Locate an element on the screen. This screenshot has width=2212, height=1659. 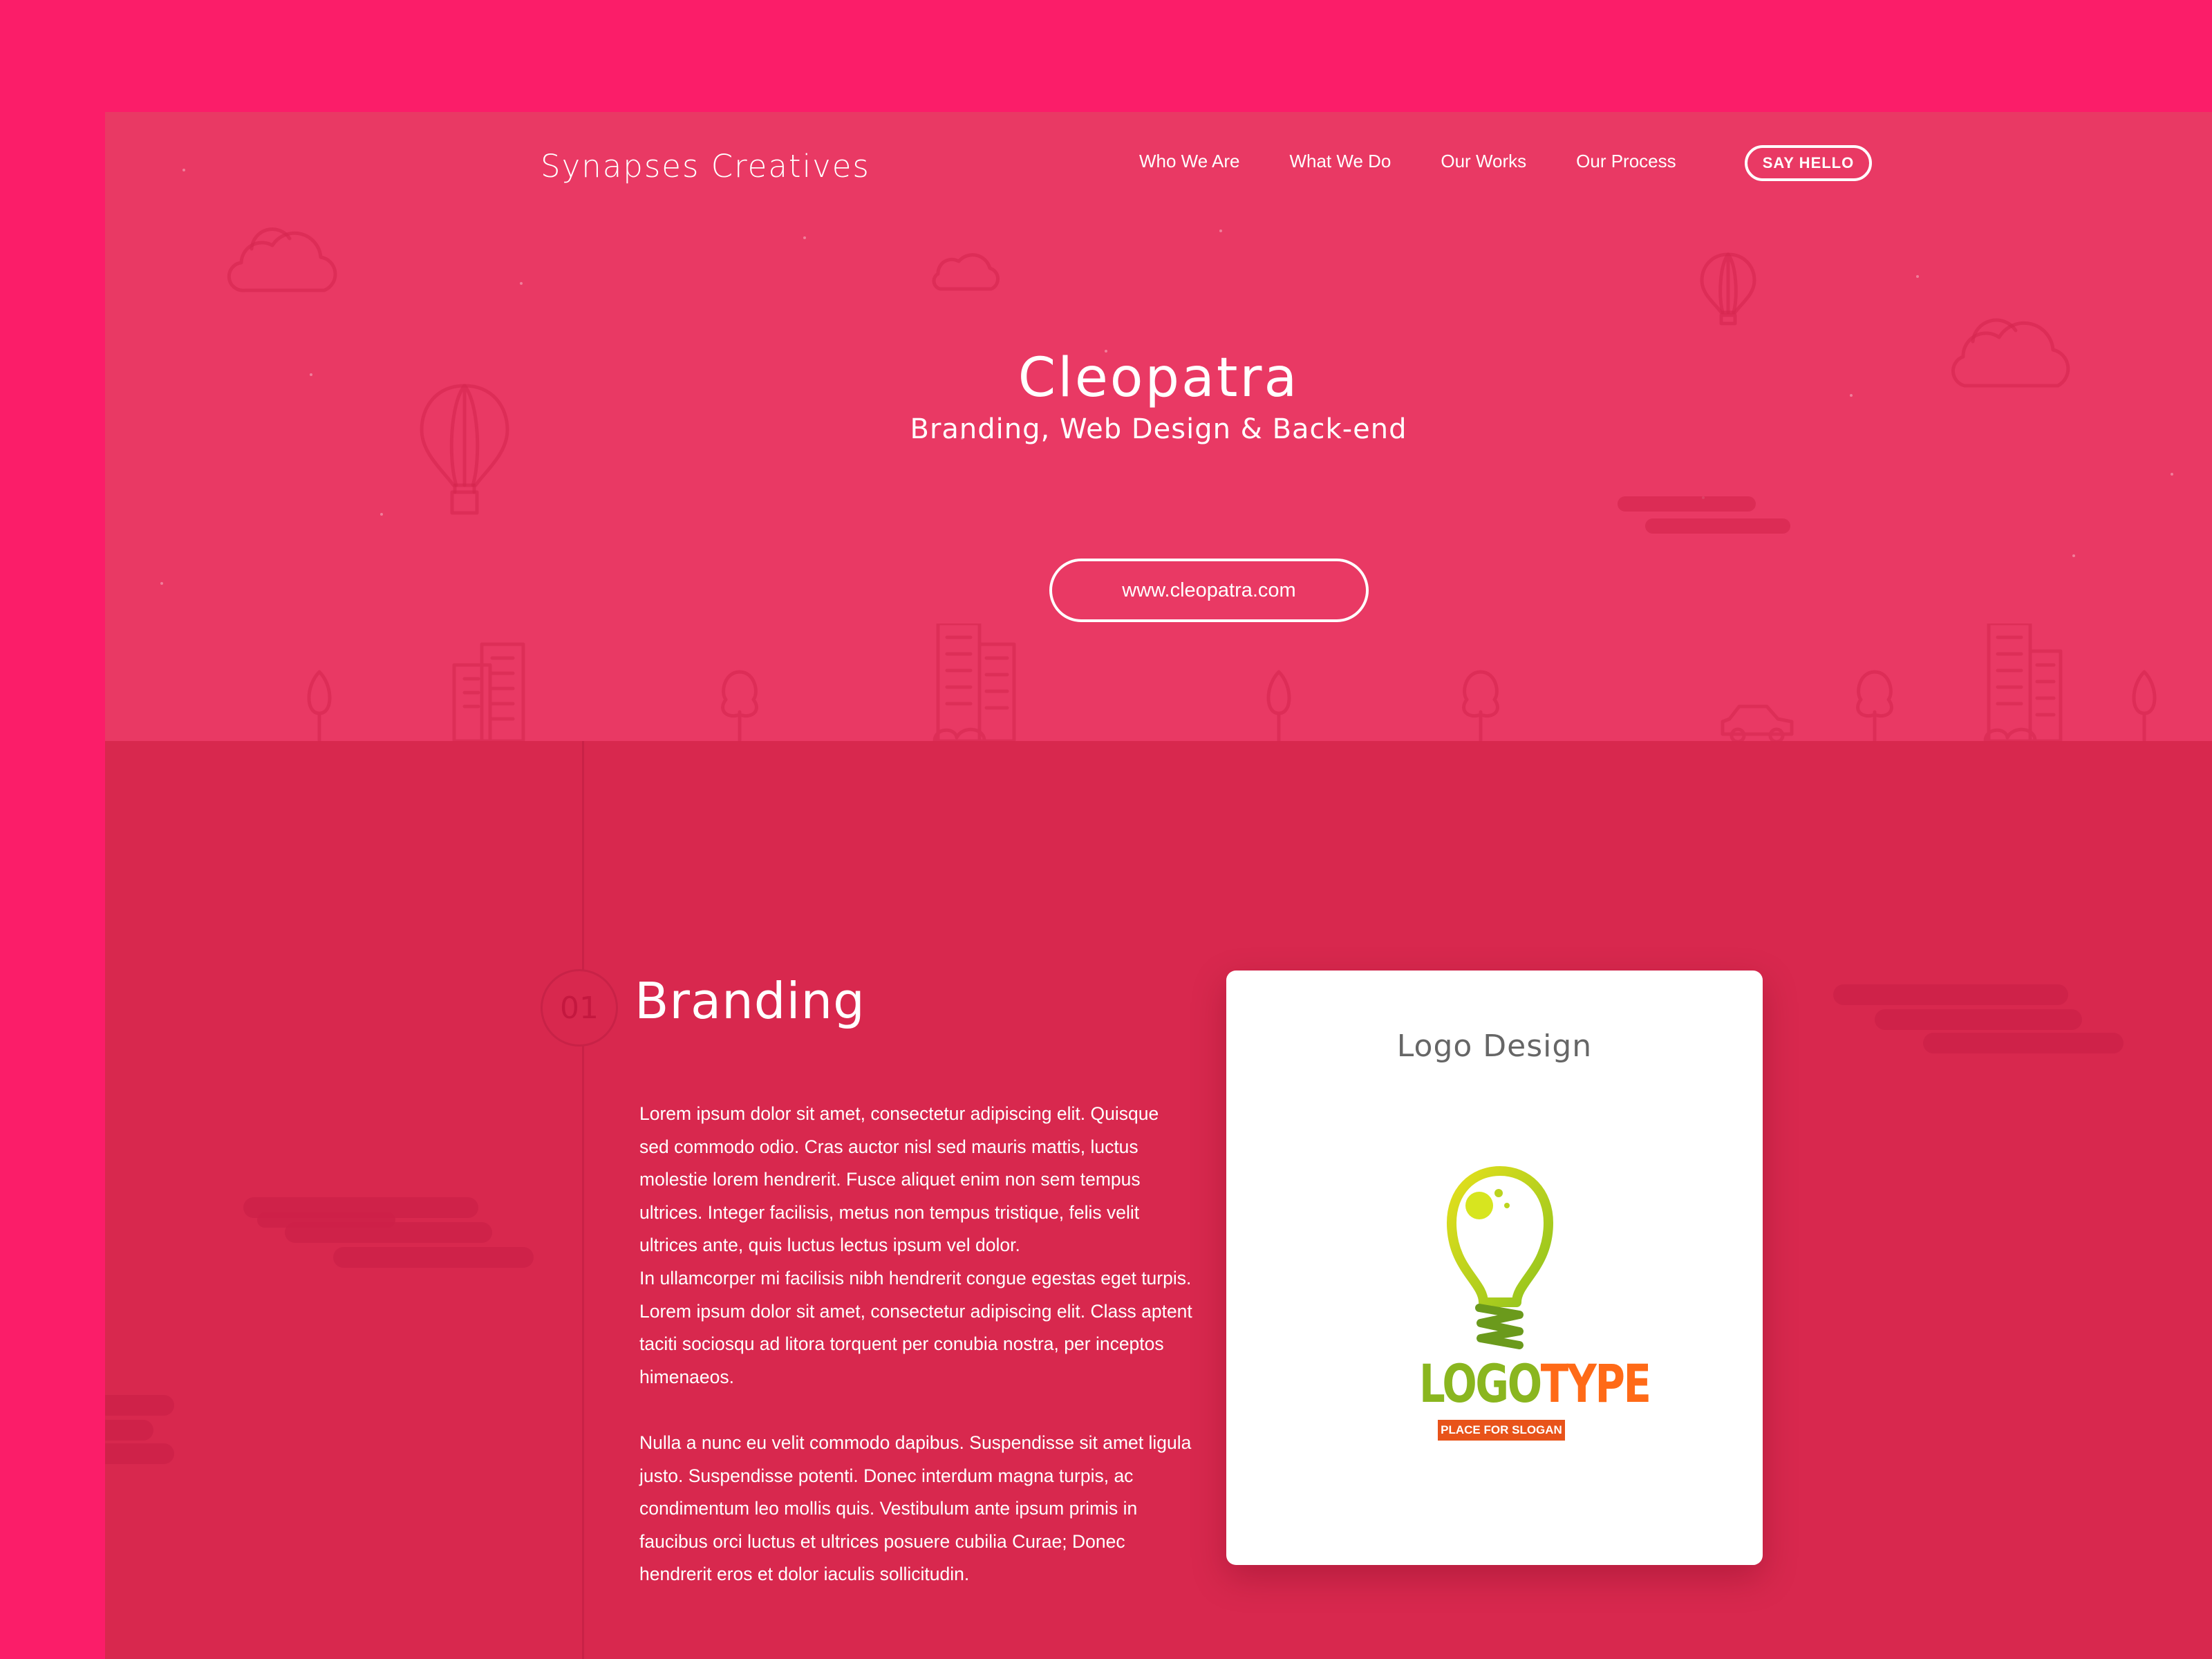
nav-what-we-do: What We Do is located at coordinates (1340, 162).